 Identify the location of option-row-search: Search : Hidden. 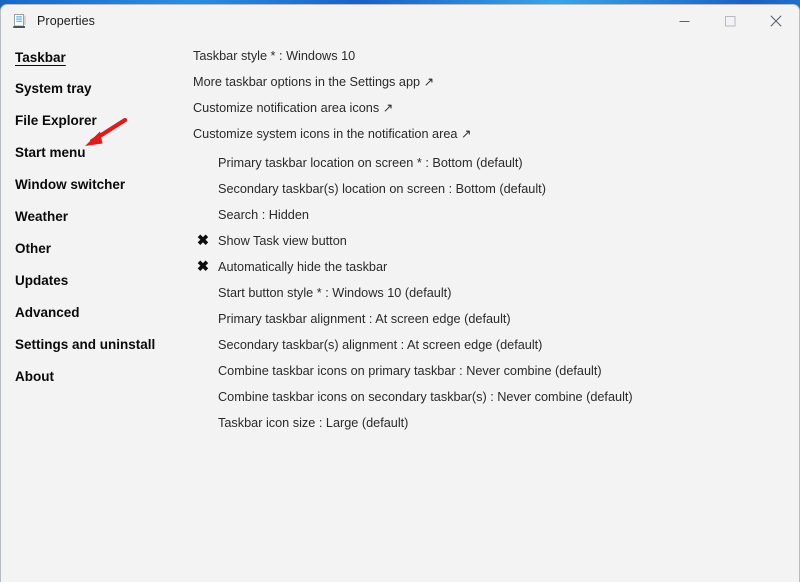
(250, 215).